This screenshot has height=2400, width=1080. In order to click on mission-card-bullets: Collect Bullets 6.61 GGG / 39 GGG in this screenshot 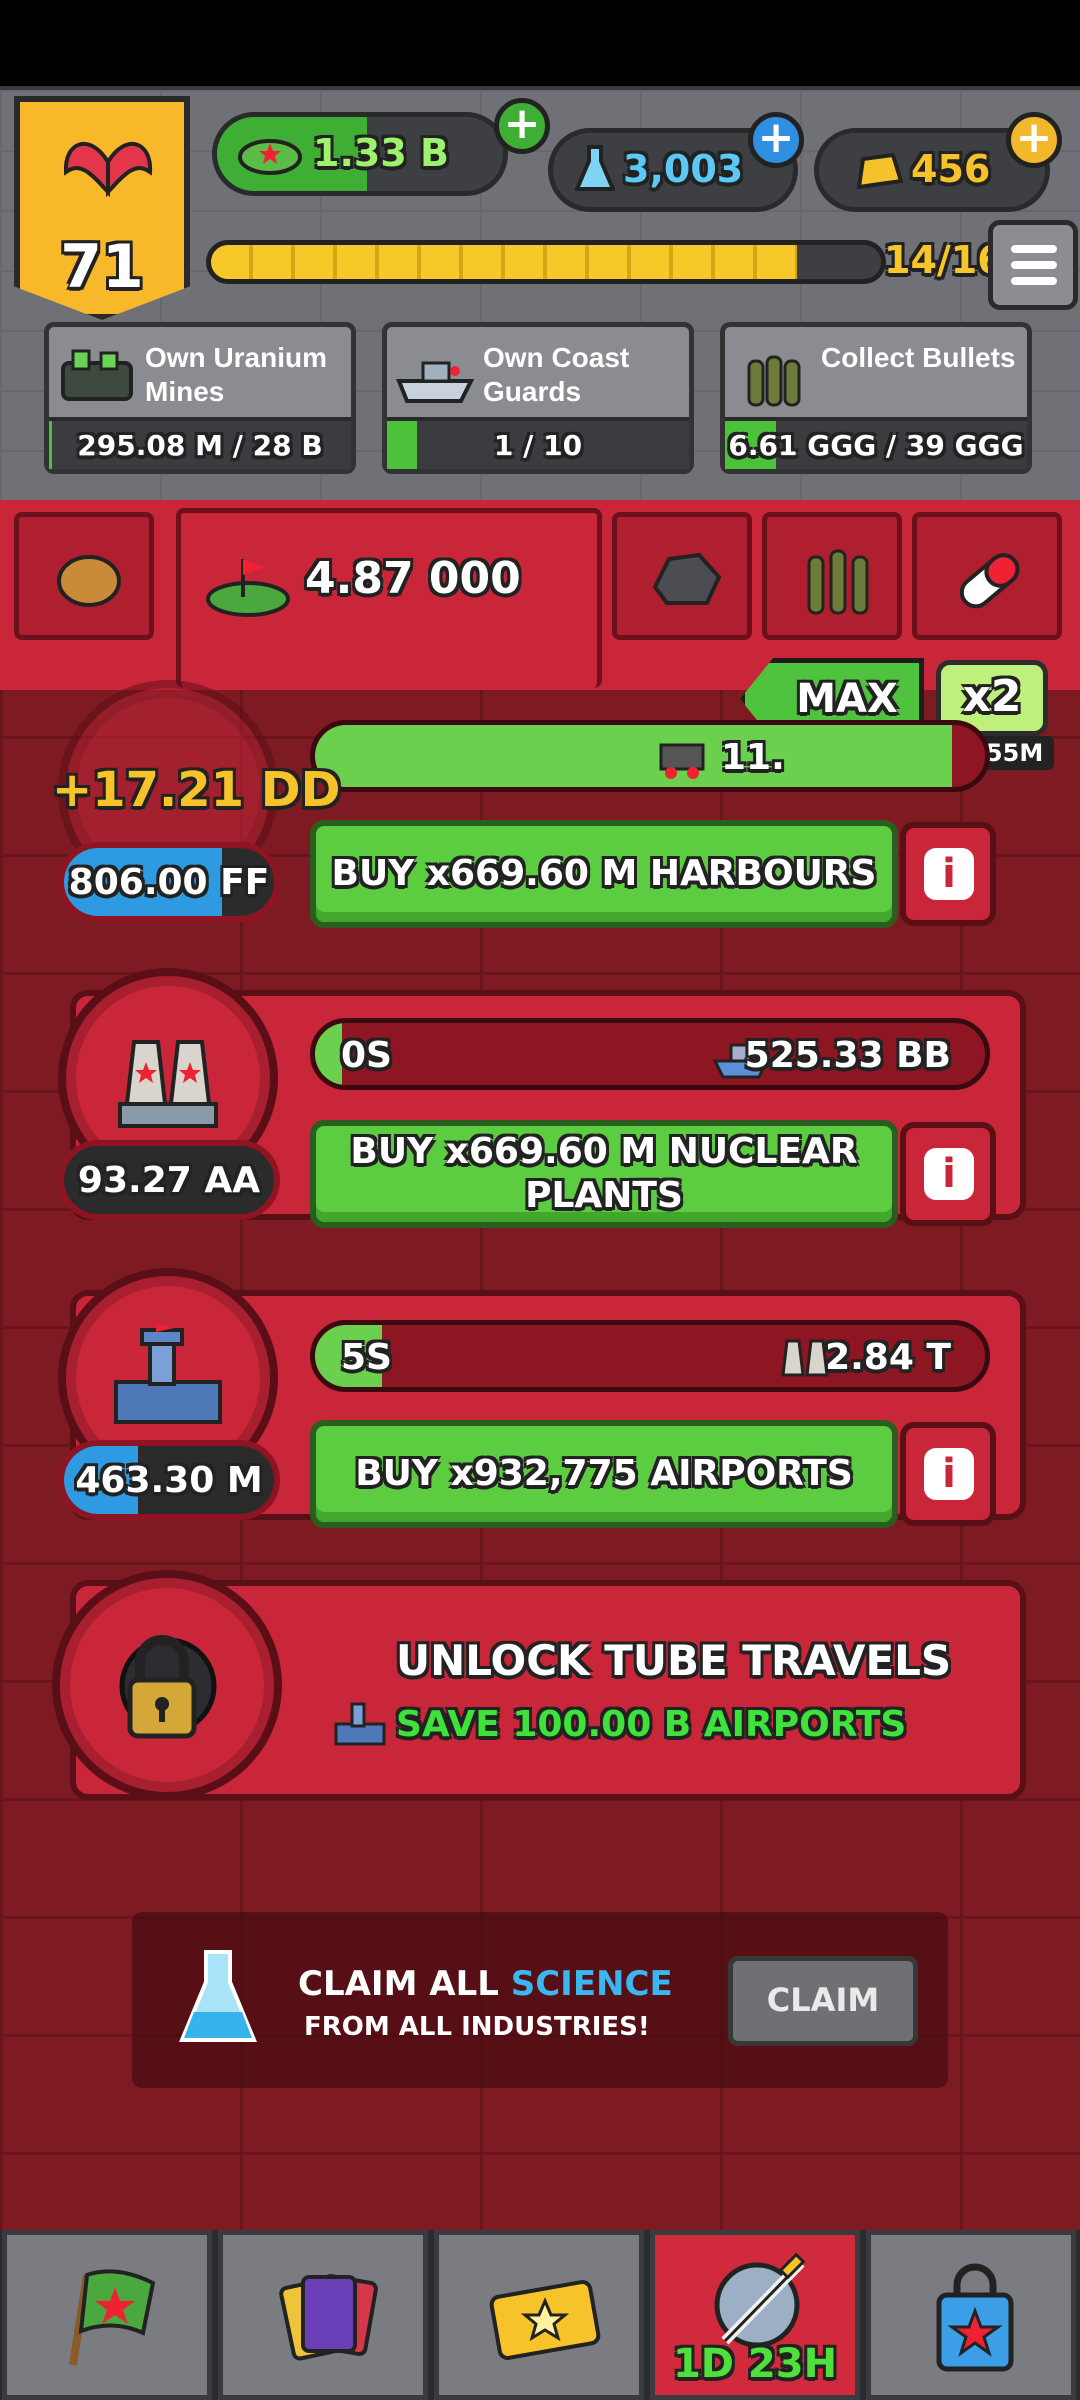, I will do `click(876, 398)`.